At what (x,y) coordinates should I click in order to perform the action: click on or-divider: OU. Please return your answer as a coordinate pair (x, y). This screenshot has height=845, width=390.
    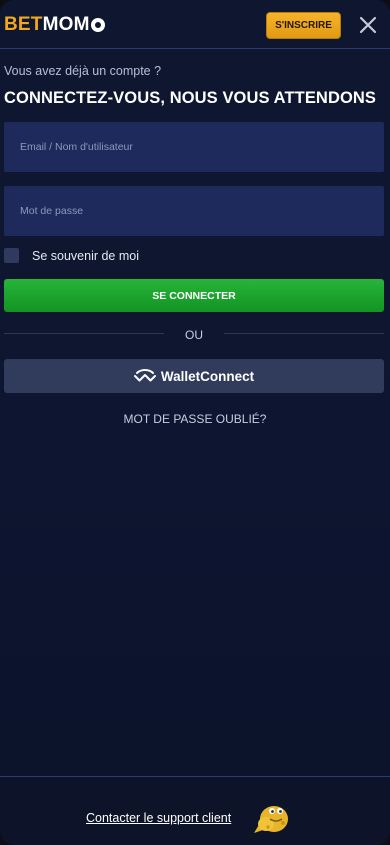
    Looking at the image, I should click on (194, 334).